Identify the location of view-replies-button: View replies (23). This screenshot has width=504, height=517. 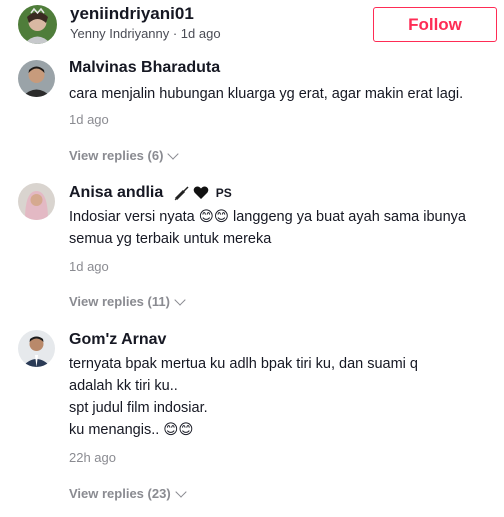
(128, 493).